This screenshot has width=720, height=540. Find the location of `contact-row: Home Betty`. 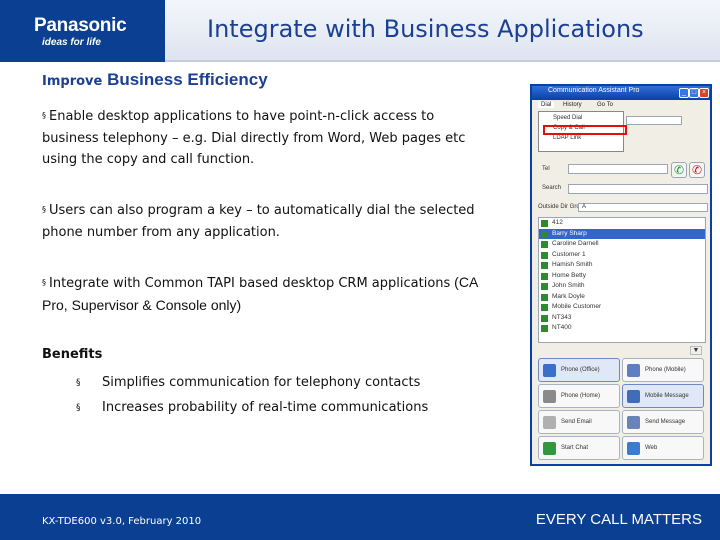

contact-row: Home Betty is located at coordinates (622, 276).